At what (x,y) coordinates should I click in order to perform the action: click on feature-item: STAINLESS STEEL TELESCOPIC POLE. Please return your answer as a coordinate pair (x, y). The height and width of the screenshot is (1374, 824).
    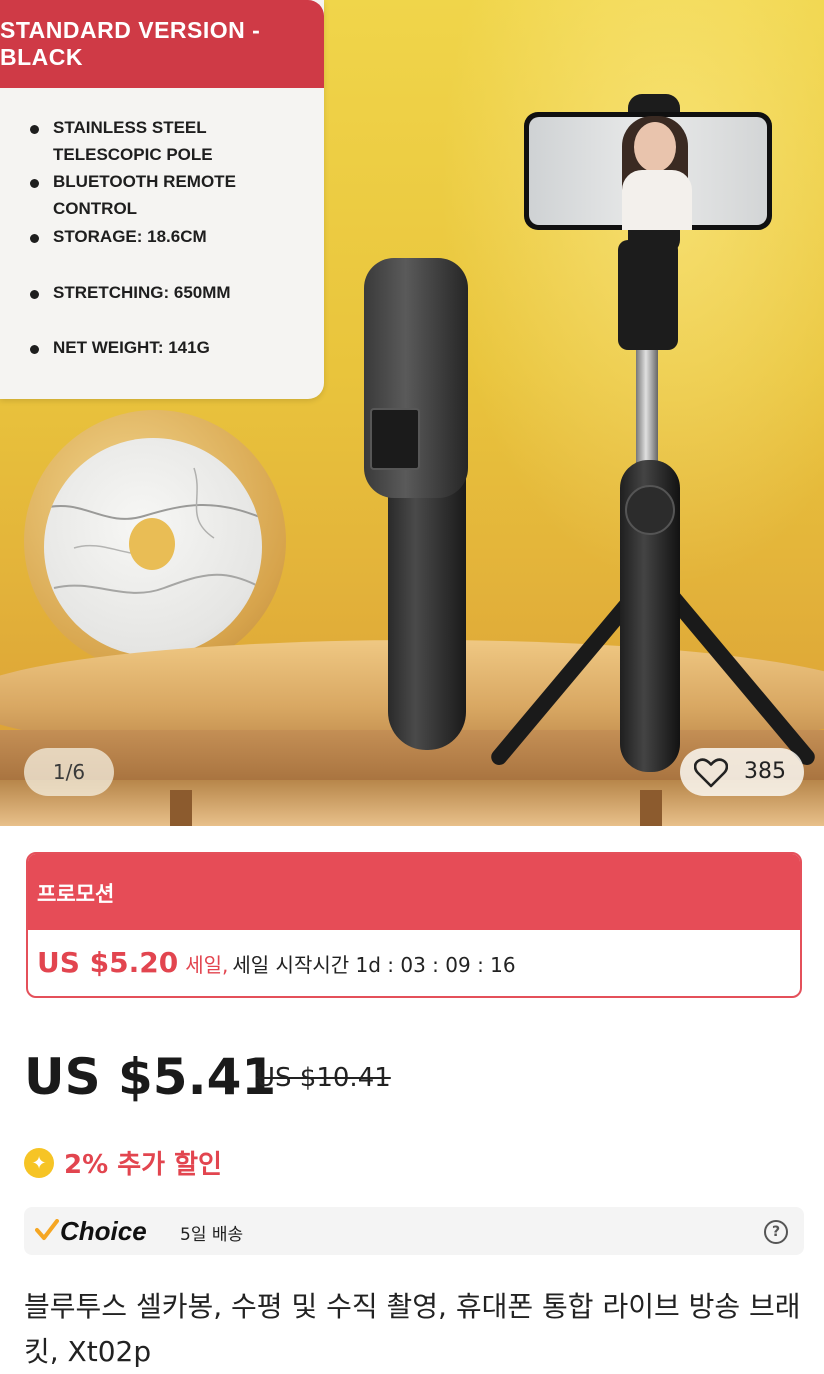
    Looking at the image, I should click on (165, 141).